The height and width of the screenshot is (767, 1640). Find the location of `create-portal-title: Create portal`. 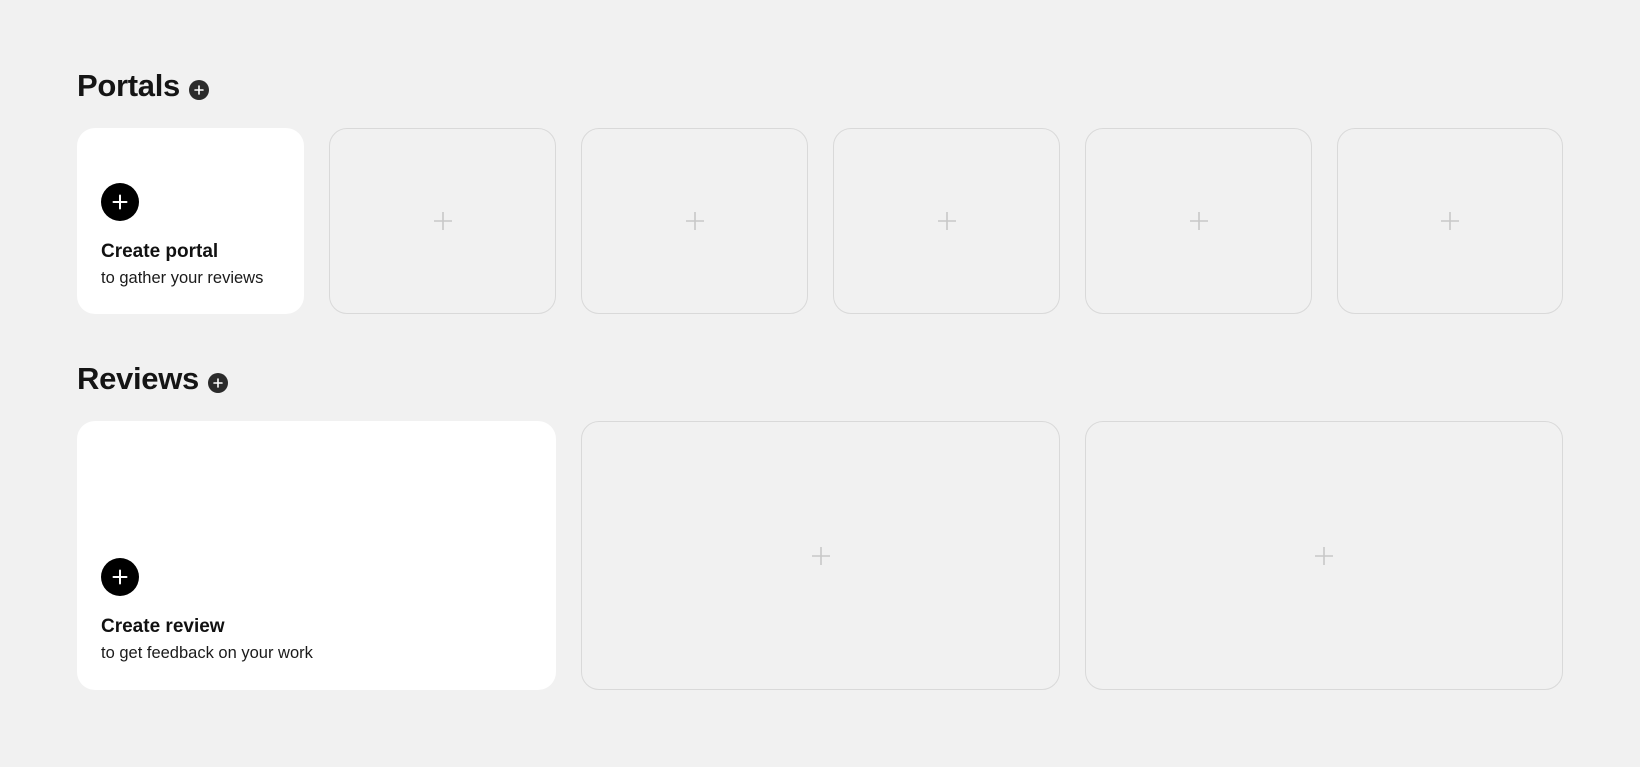

create-portal-title: Create portal is located at coordinates (160, 251).